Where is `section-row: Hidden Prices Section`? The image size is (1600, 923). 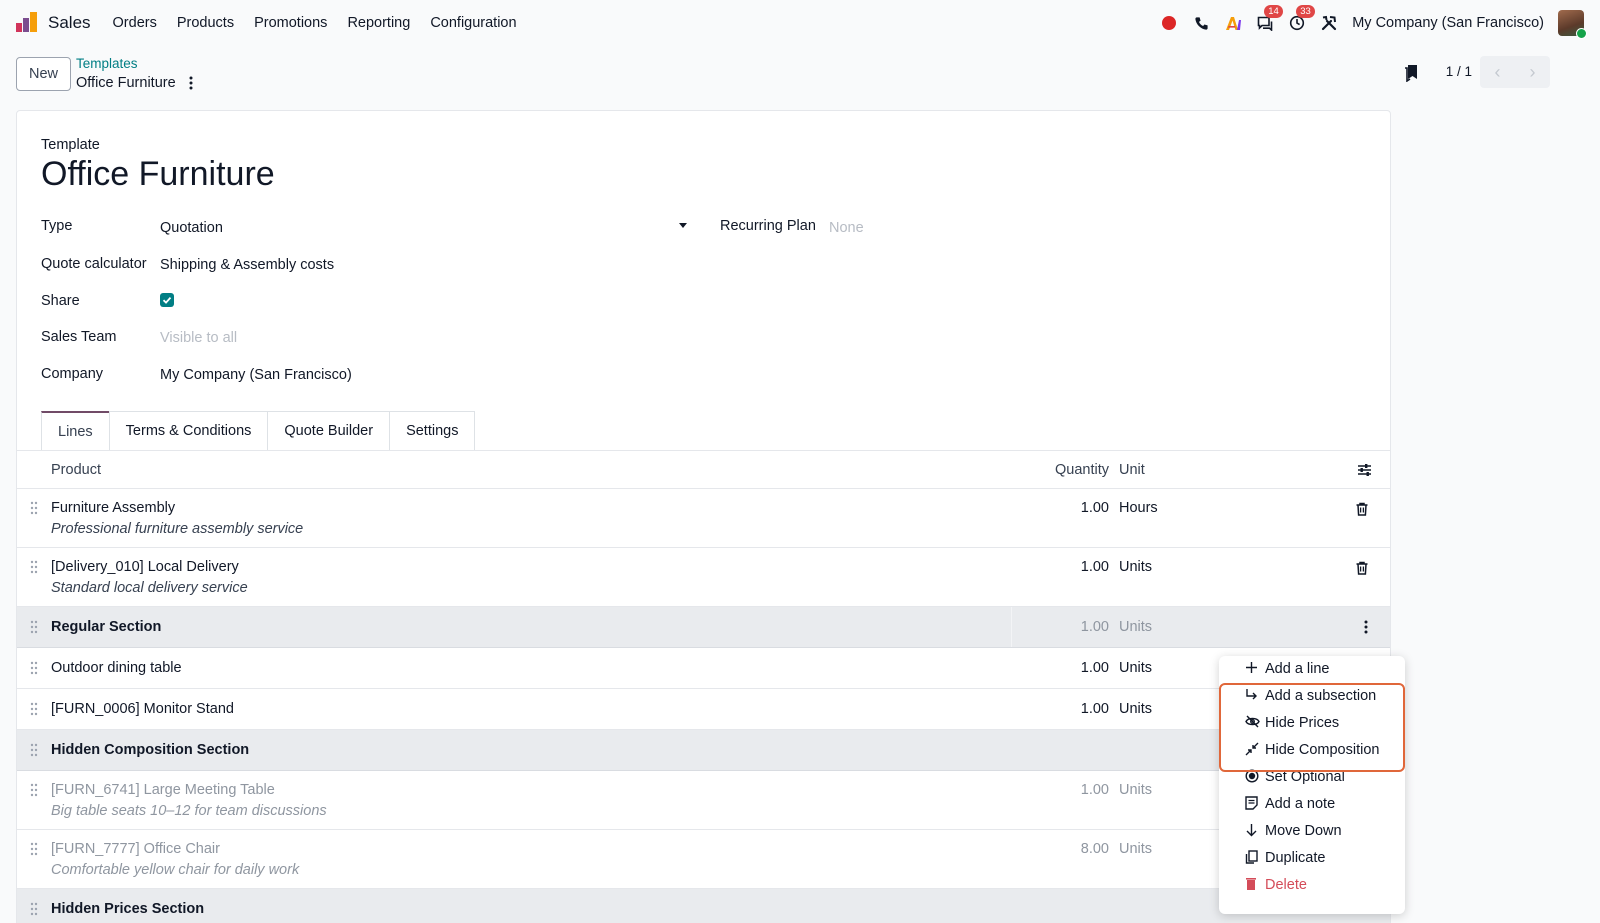 section-row: Hidden Prices Section is located at coordinates (703, 906).